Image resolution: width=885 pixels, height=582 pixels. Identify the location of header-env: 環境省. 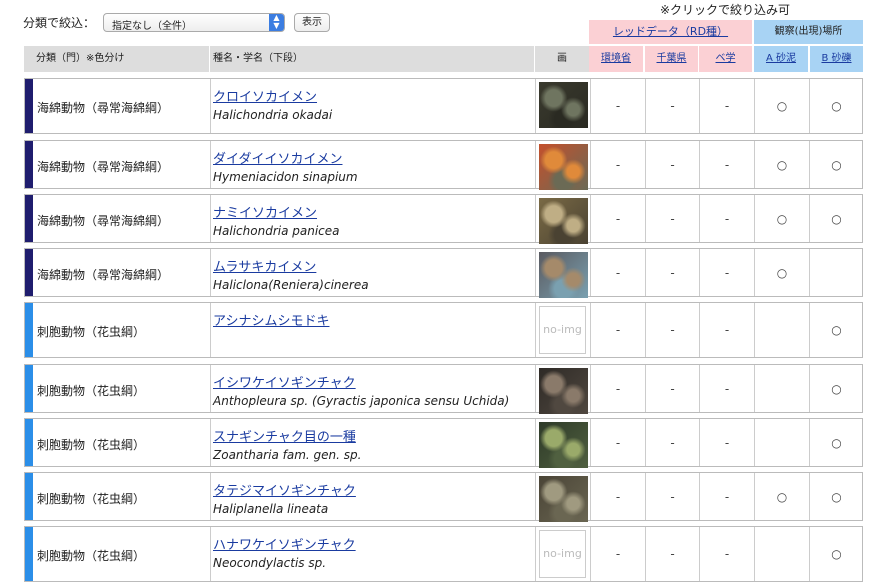
(616, 59).